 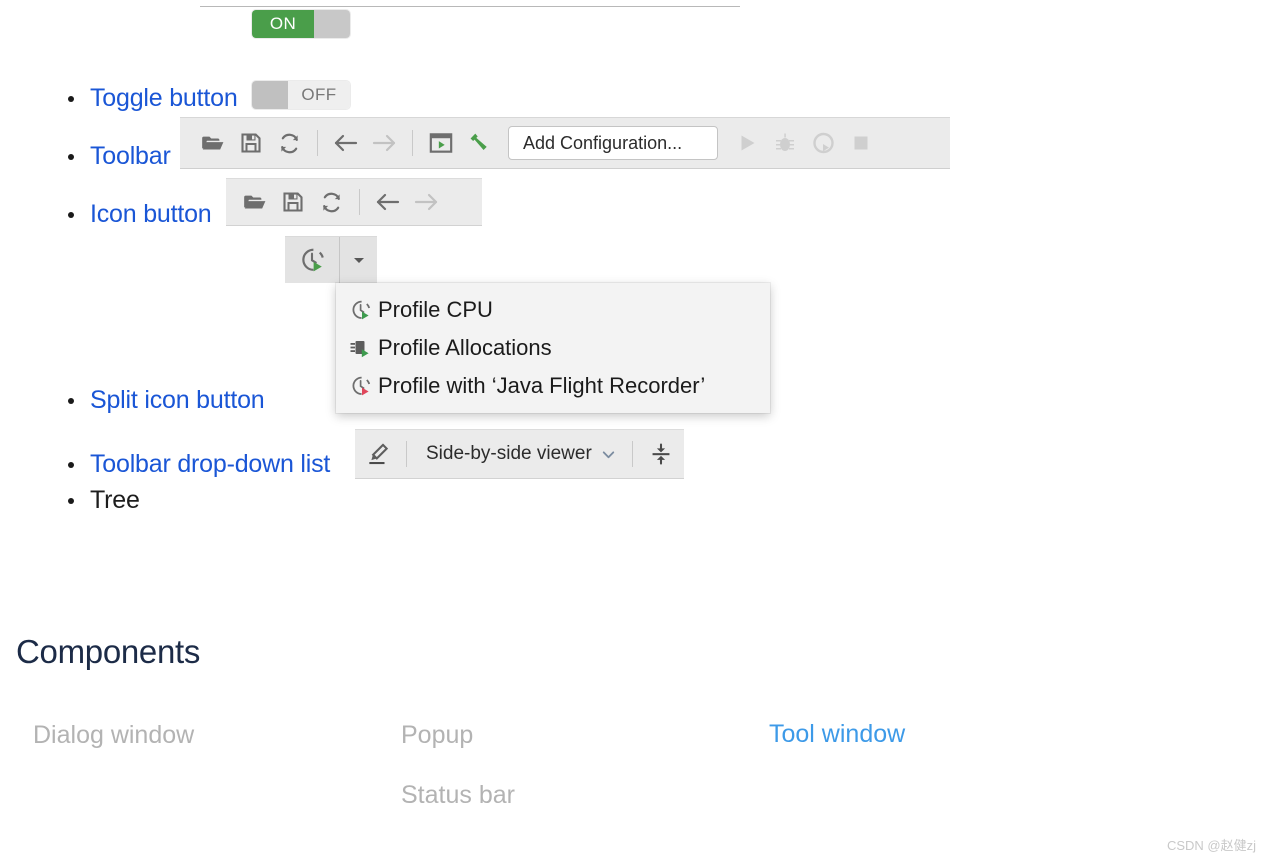 I want to click on component-popup: Popup, so click(x=437, y=735).